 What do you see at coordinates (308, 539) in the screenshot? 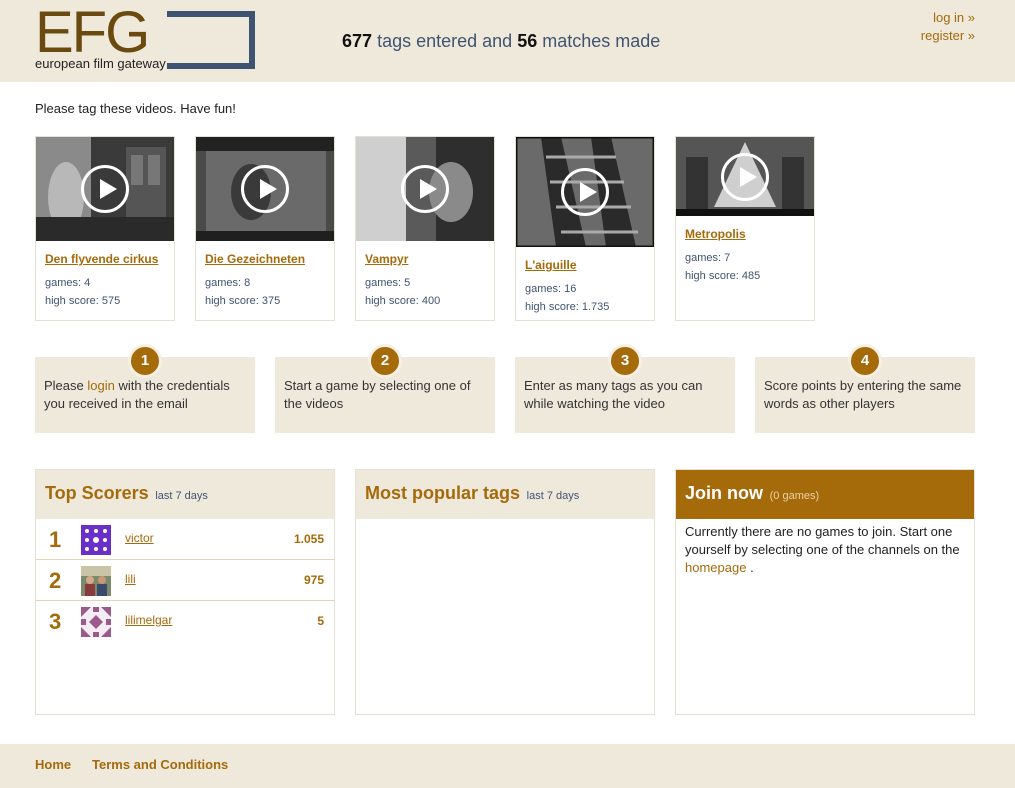
I see `scorer-score: 1.055` at bounding box center [308, 539].